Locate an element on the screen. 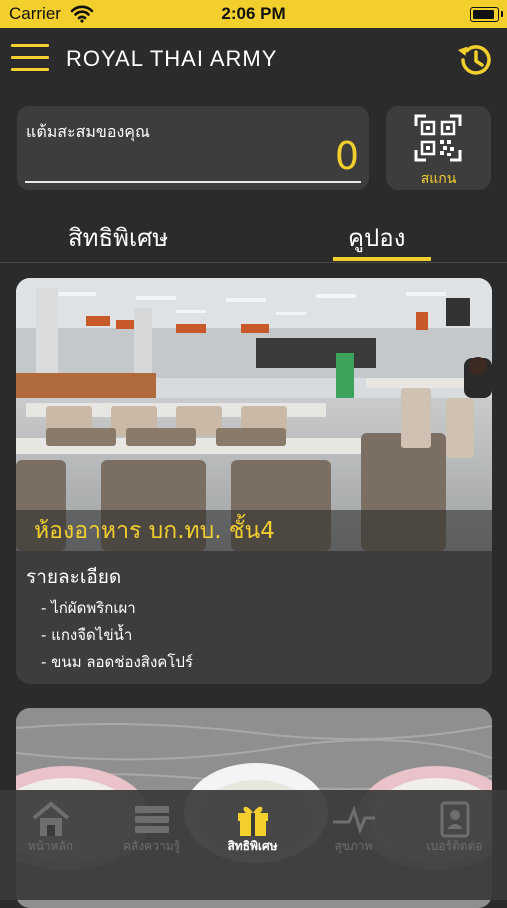  points-value: 0 is located at coordinates (346, 156).